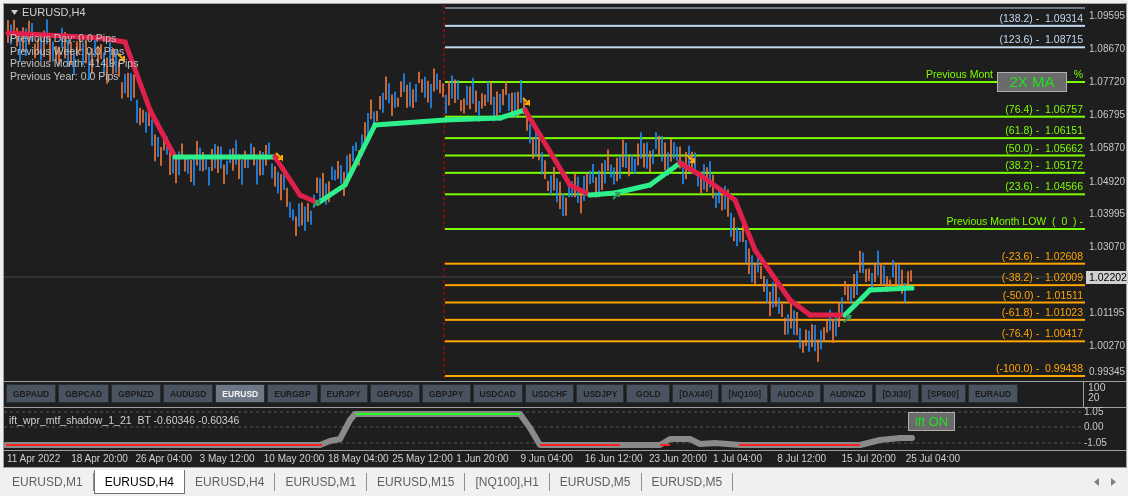  I want to click on symbol-button: EURUSD, so click(240, 393).